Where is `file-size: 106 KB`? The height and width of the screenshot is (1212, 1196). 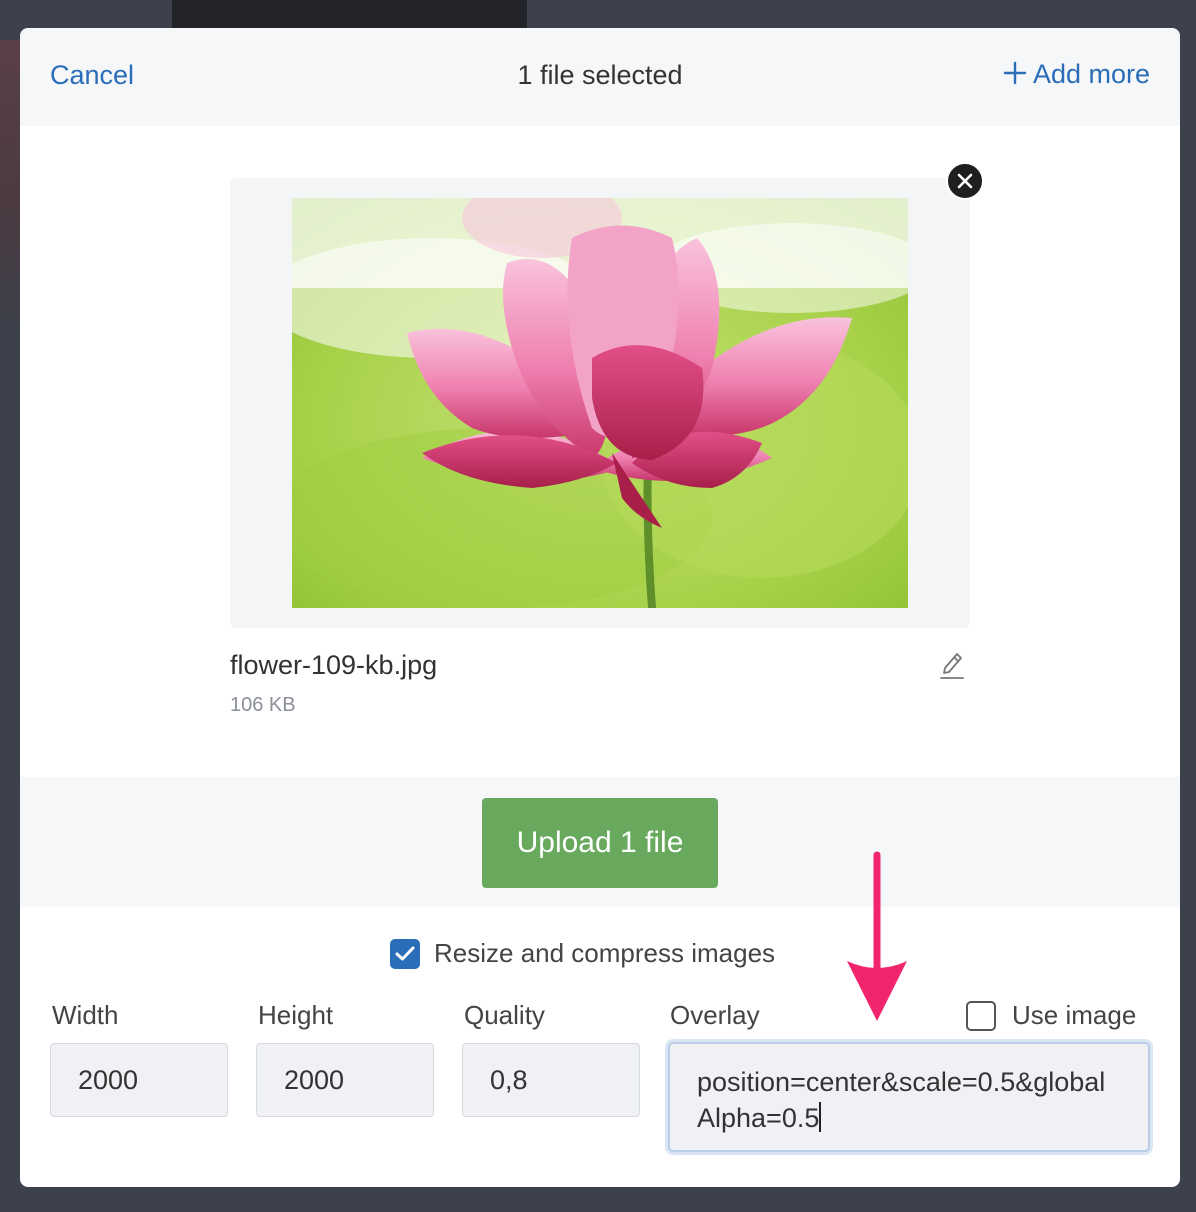
file-size: 106 KB is located at coordinates (263, 705).